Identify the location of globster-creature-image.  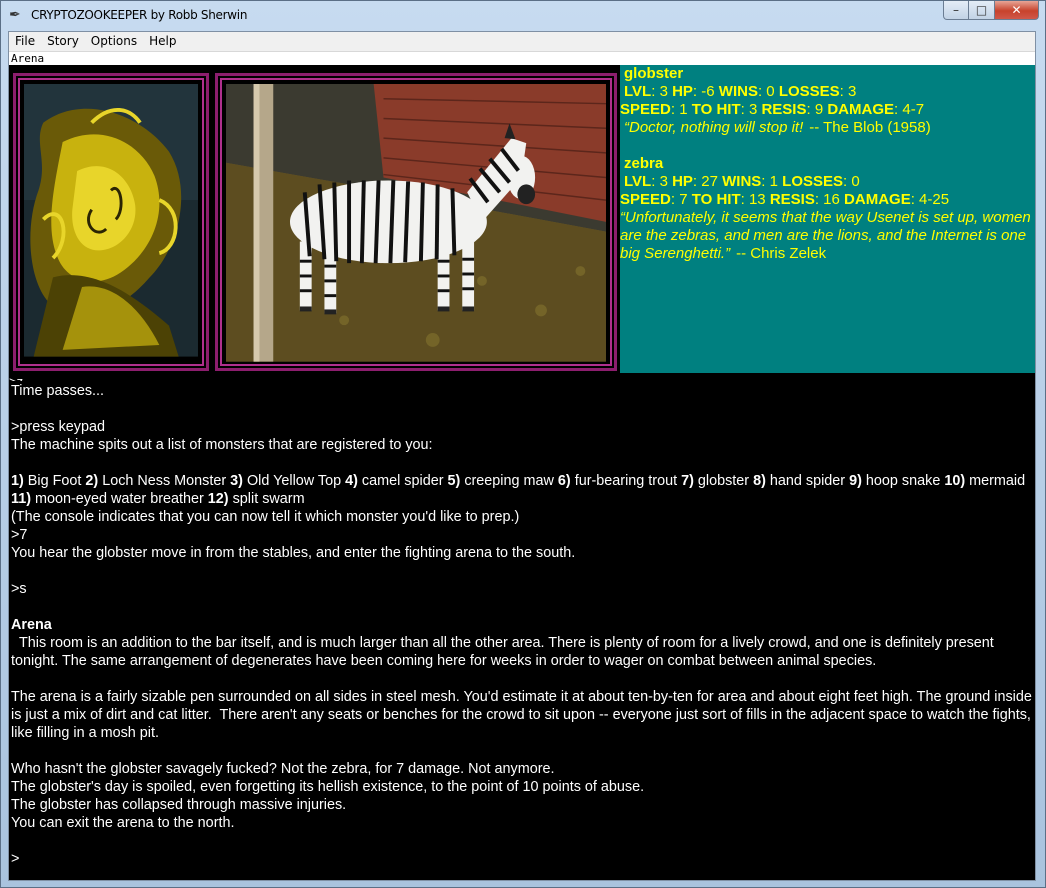
(111, 220).